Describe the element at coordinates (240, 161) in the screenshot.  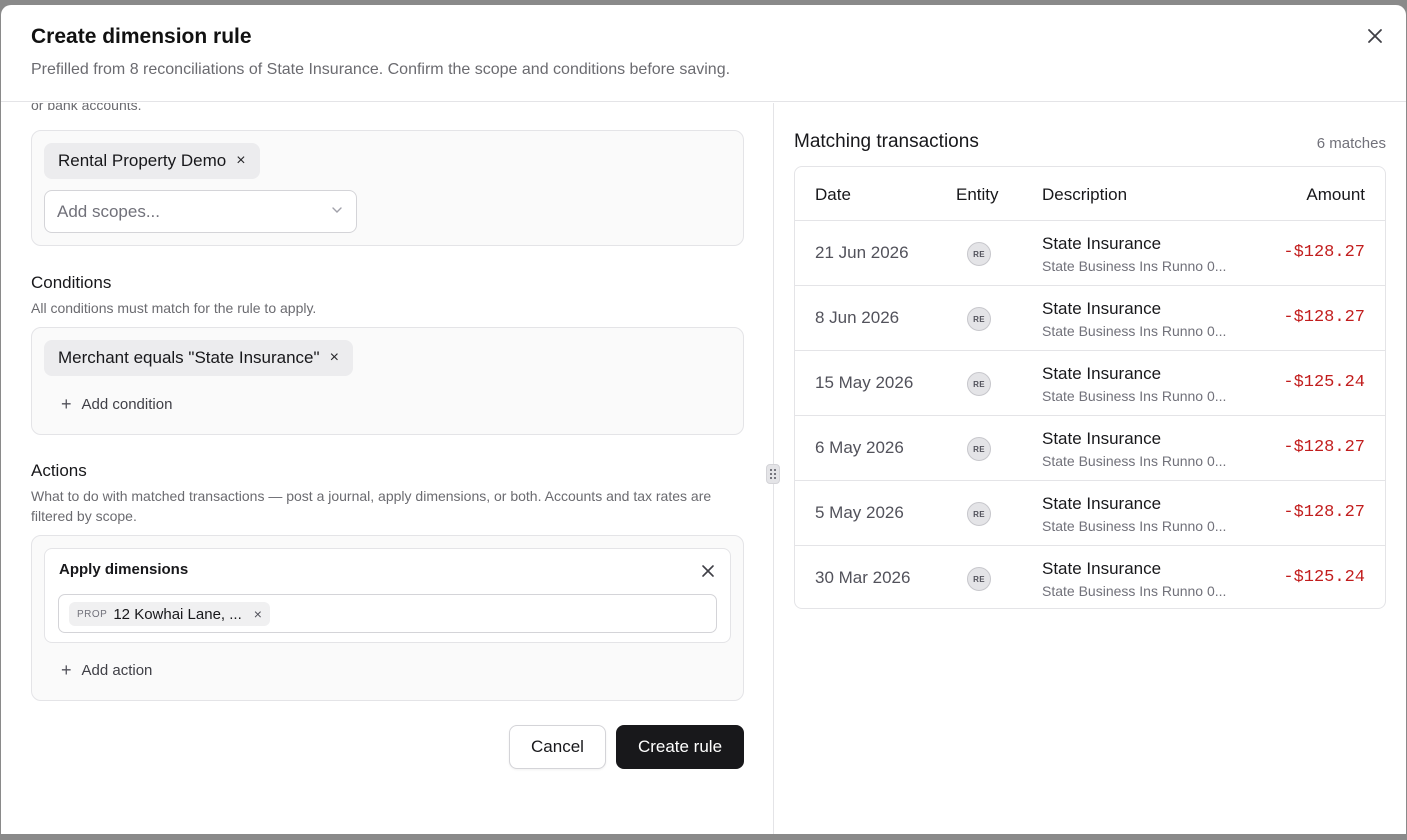
I see `remove-scope-icon: ×` at that location.